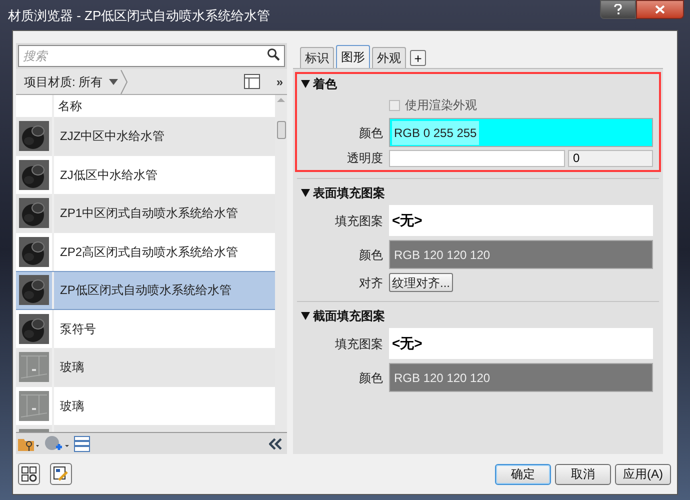 Image resolution: width=690 pixels, height=500 pixels. What do you see at coordinates (82, 444) in the screenshot?
I see `list-view-icon` at bounding box center [82, 444].